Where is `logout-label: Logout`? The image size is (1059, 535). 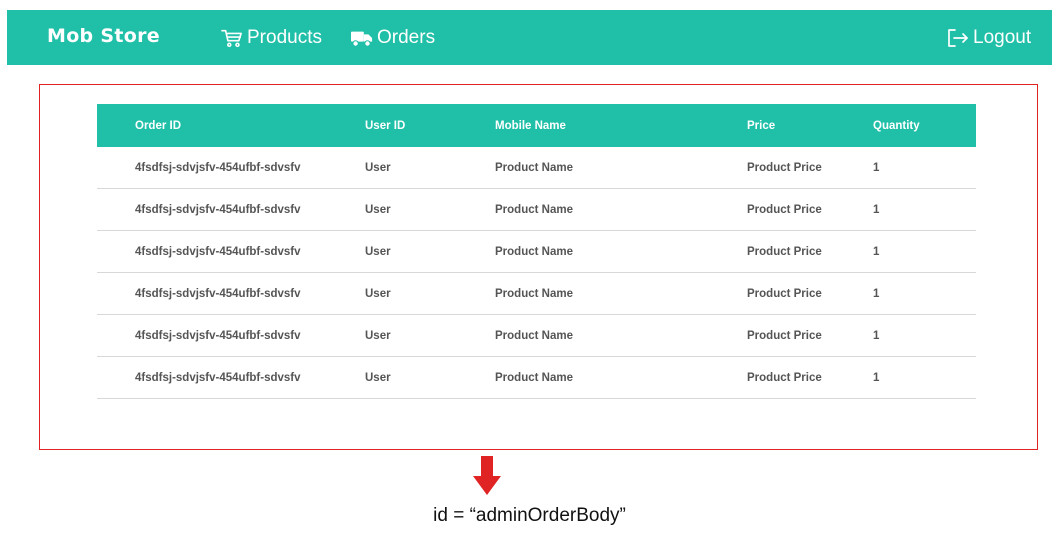
logout-label: Logout is located at coordinates (1002, 37).